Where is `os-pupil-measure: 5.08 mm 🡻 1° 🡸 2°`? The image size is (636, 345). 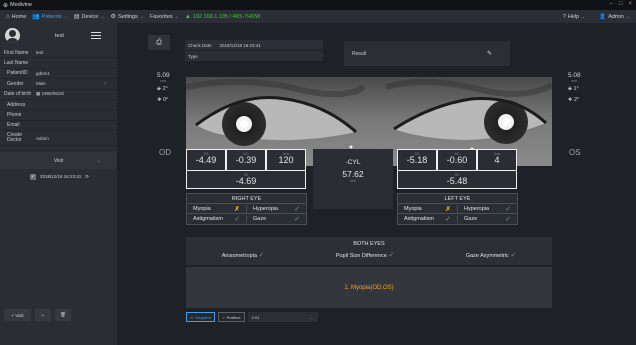
os-pupil-measure: 5.08 mm 🡻 1° 🡸 2° is located at coordinates (574, 87).